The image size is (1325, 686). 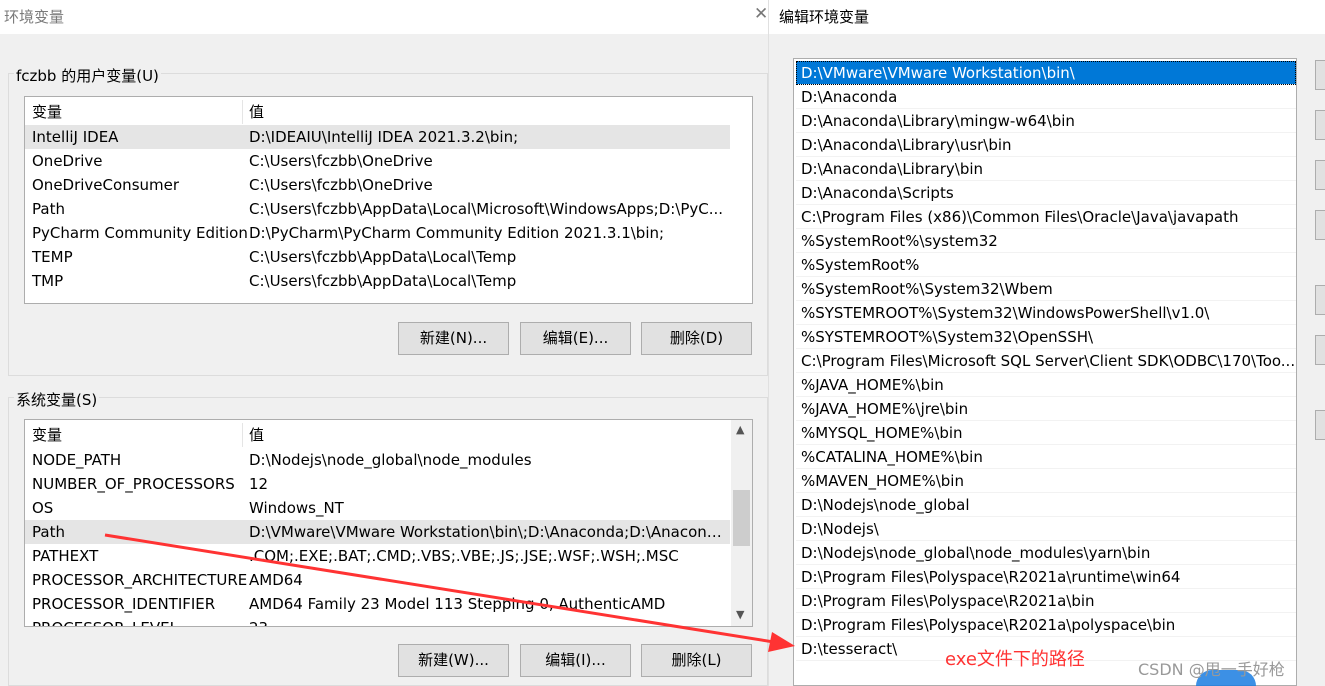 I want to click on path-item: D:\Anaconda\Scripts, so click(x=1046, y=193).